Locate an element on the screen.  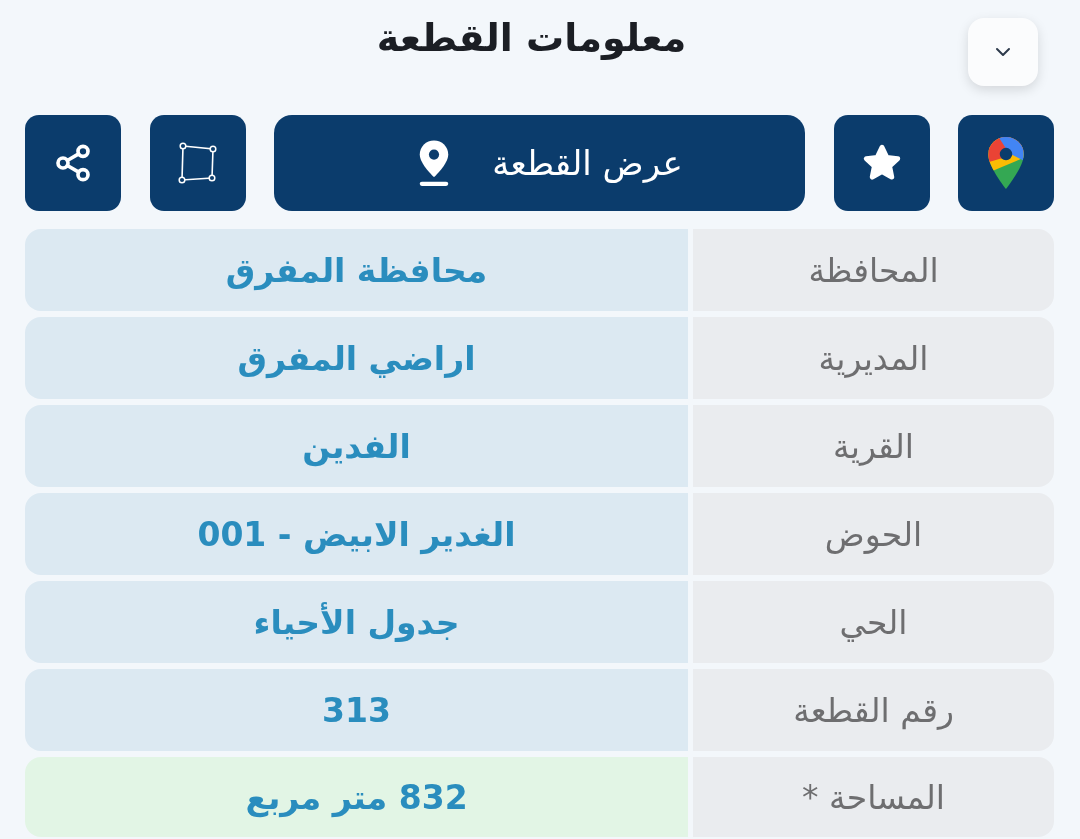
plot-boundary-button is located at coordinates (197, 163).